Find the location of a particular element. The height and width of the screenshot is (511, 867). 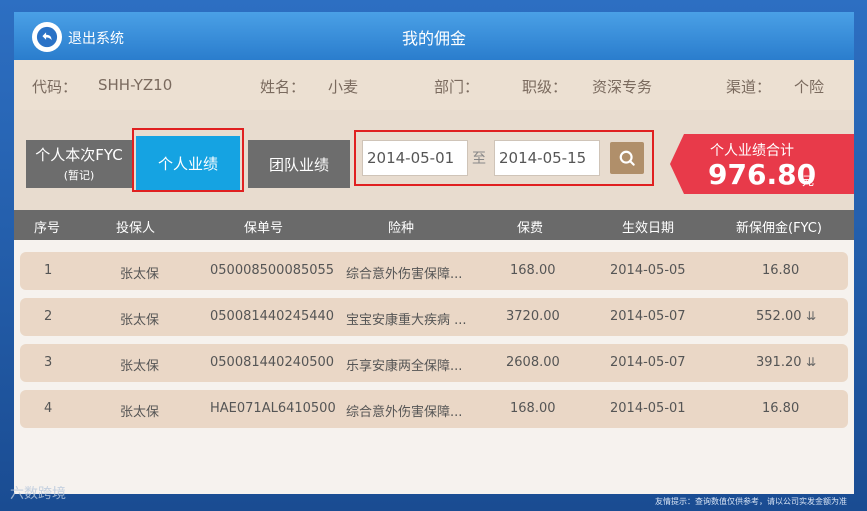

cell-no: 2 is located at coordinates (48, 316).